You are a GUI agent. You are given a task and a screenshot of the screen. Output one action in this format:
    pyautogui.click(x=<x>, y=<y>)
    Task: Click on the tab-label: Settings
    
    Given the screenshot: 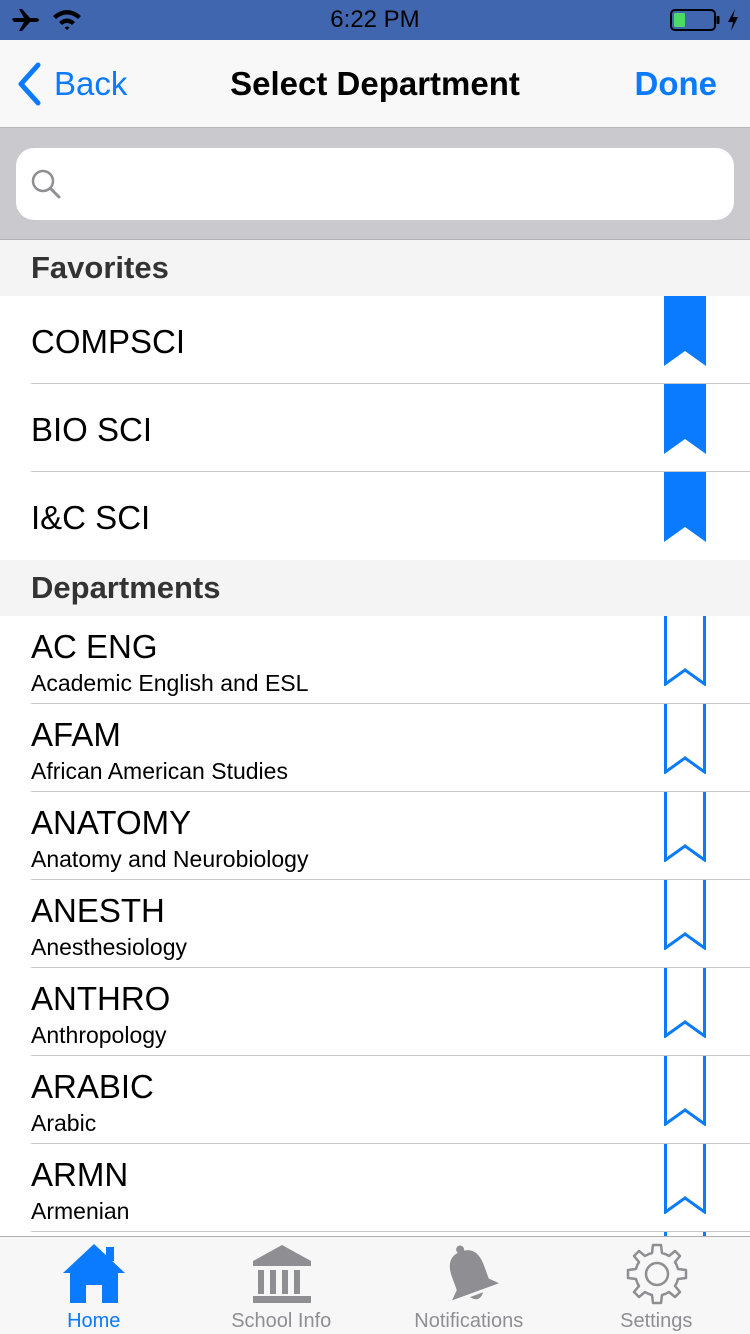 What is the action you would take?
    pyautogui.click(x=656, y=1321)
    